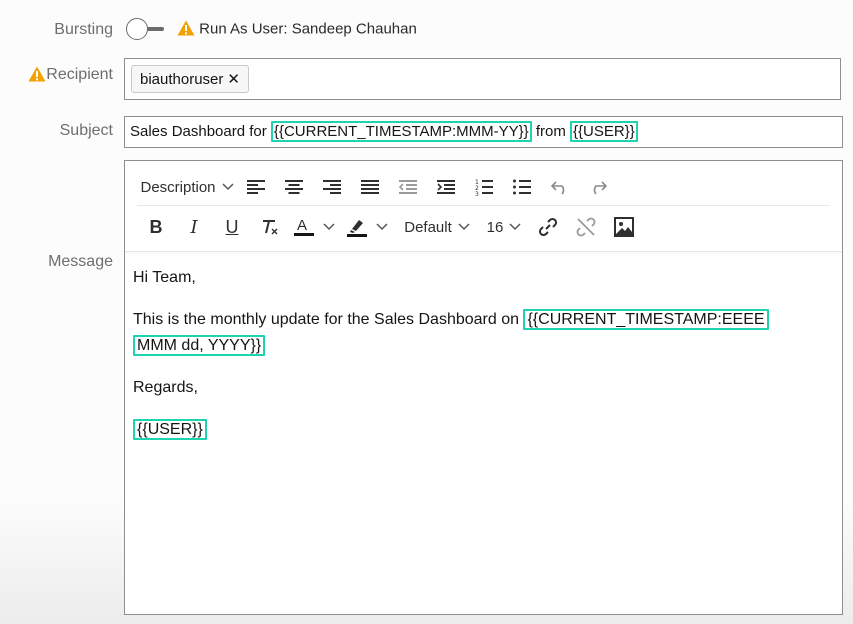  I want to click on link-icon, so click(548, 227).